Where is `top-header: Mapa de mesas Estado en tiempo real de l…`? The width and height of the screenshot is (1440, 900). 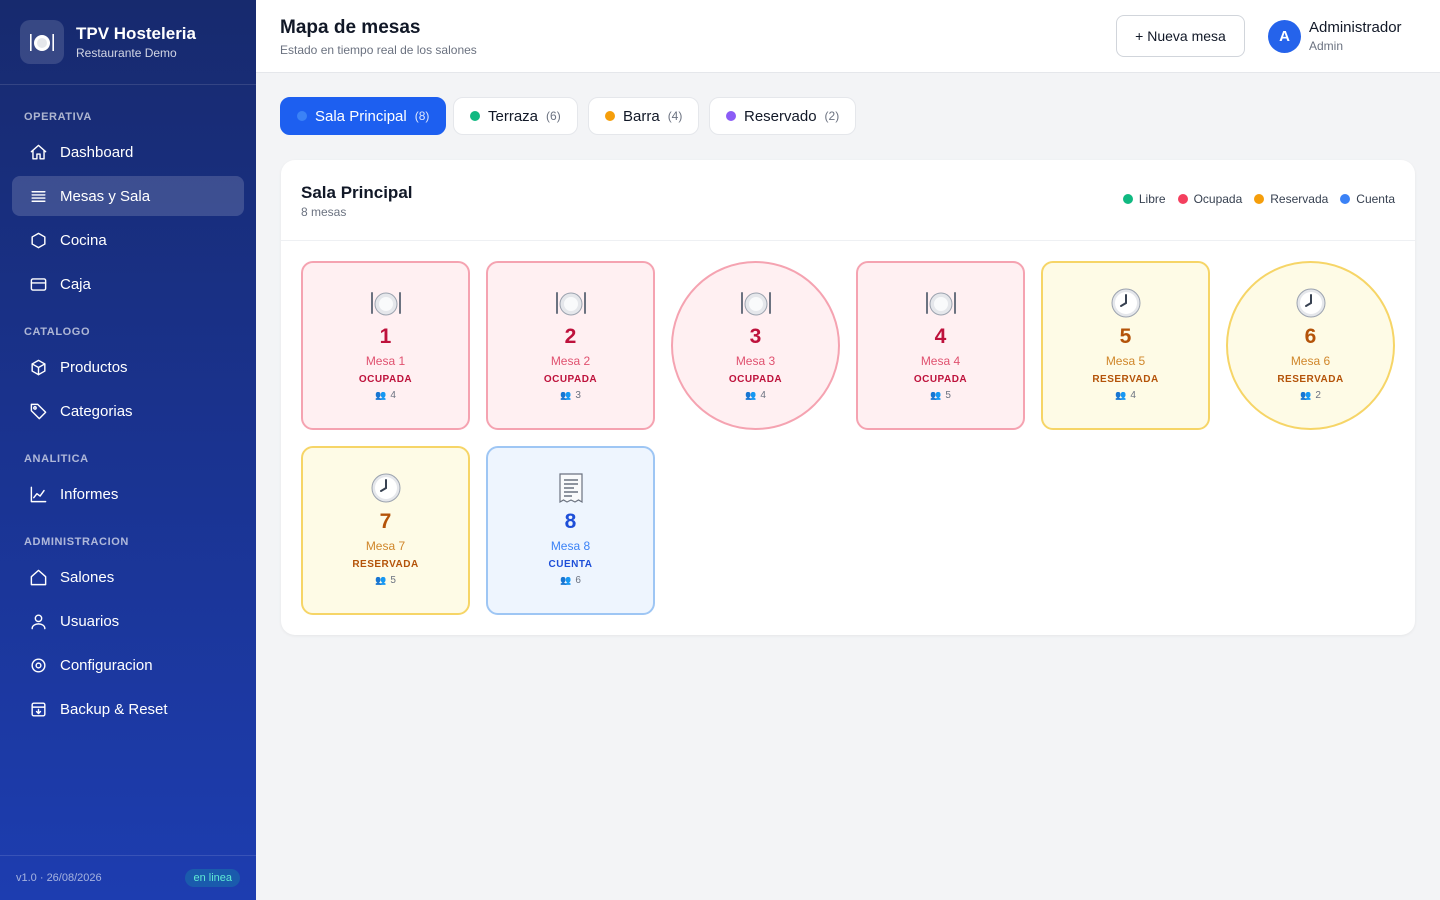 top-header: Mapa de mesas Estado en tiempo real de l… is located at coordinates (848, 36).